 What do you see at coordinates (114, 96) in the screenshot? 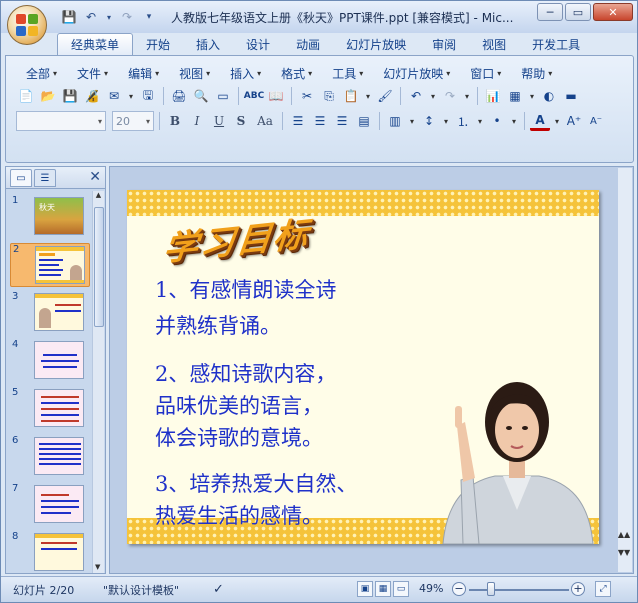
I see `email-icon: ✉` at bounding box center [114, 96].